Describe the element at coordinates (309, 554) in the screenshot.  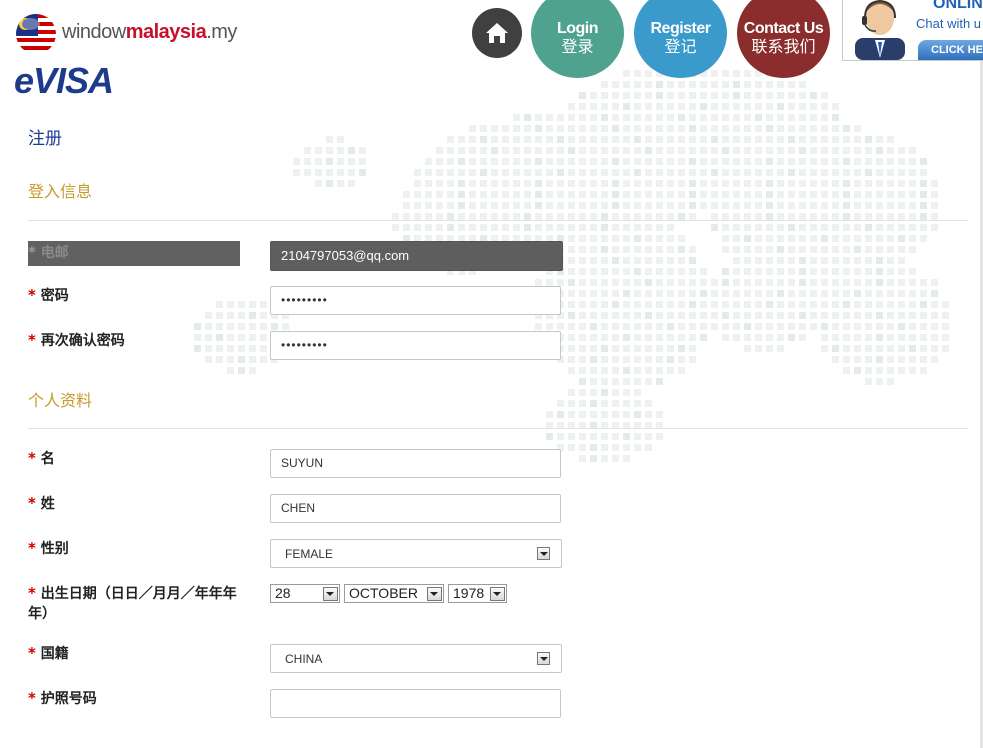
I see `gender-value: FEMALE` at that location.